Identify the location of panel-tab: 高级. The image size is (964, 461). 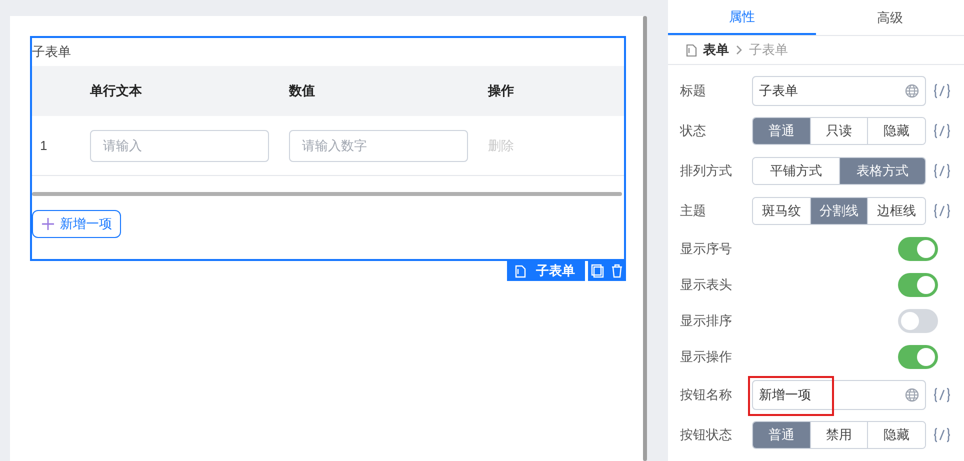
(890, 17).